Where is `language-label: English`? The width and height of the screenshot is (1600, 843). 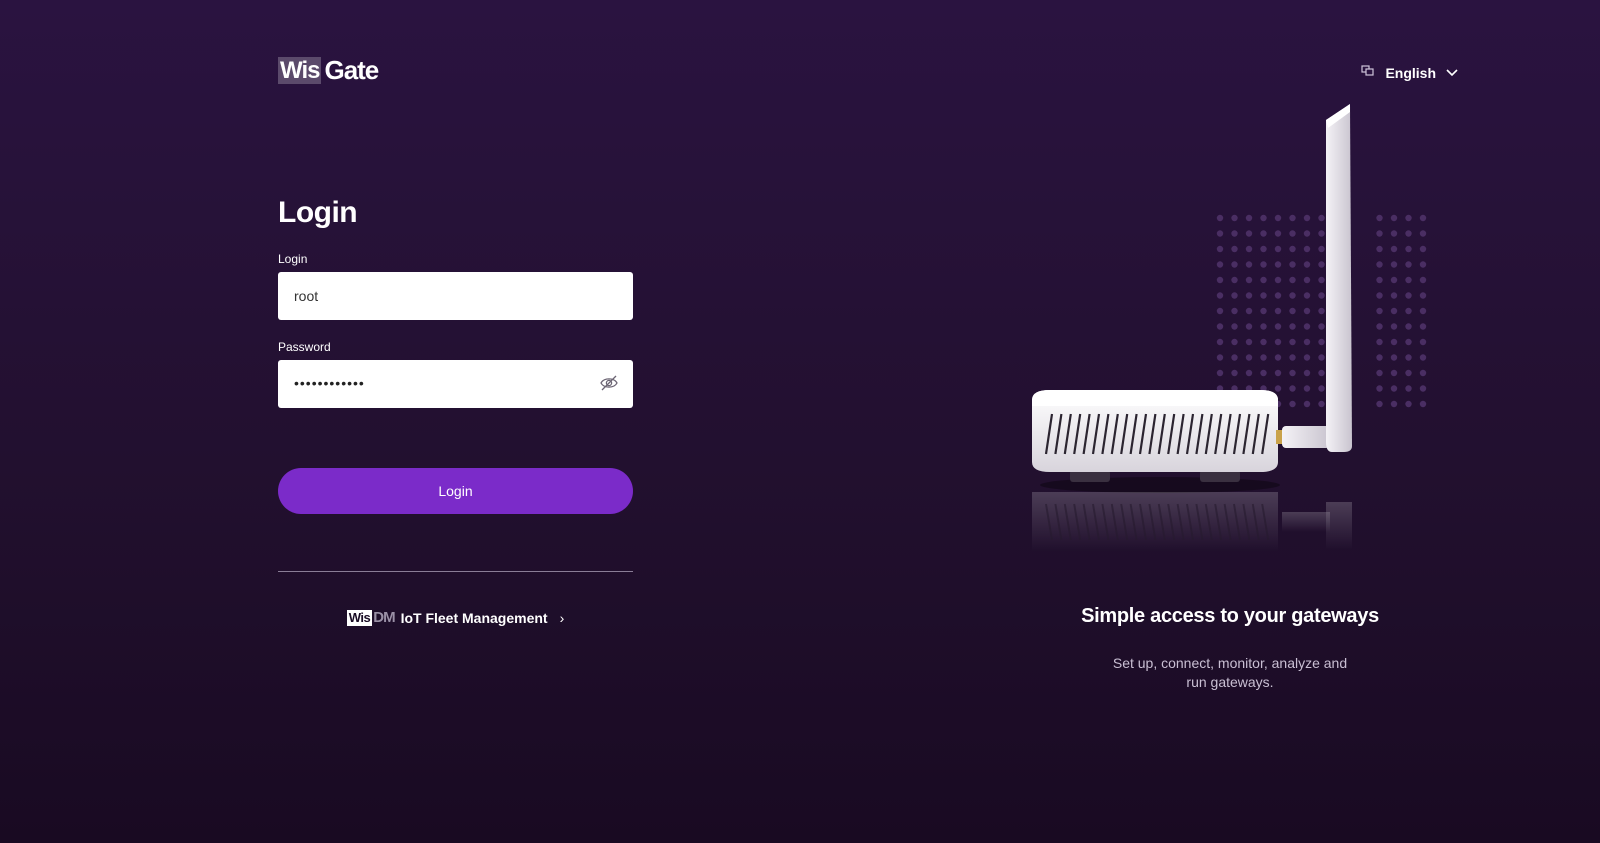
language-label: English is located at coordinates (1410, 73).